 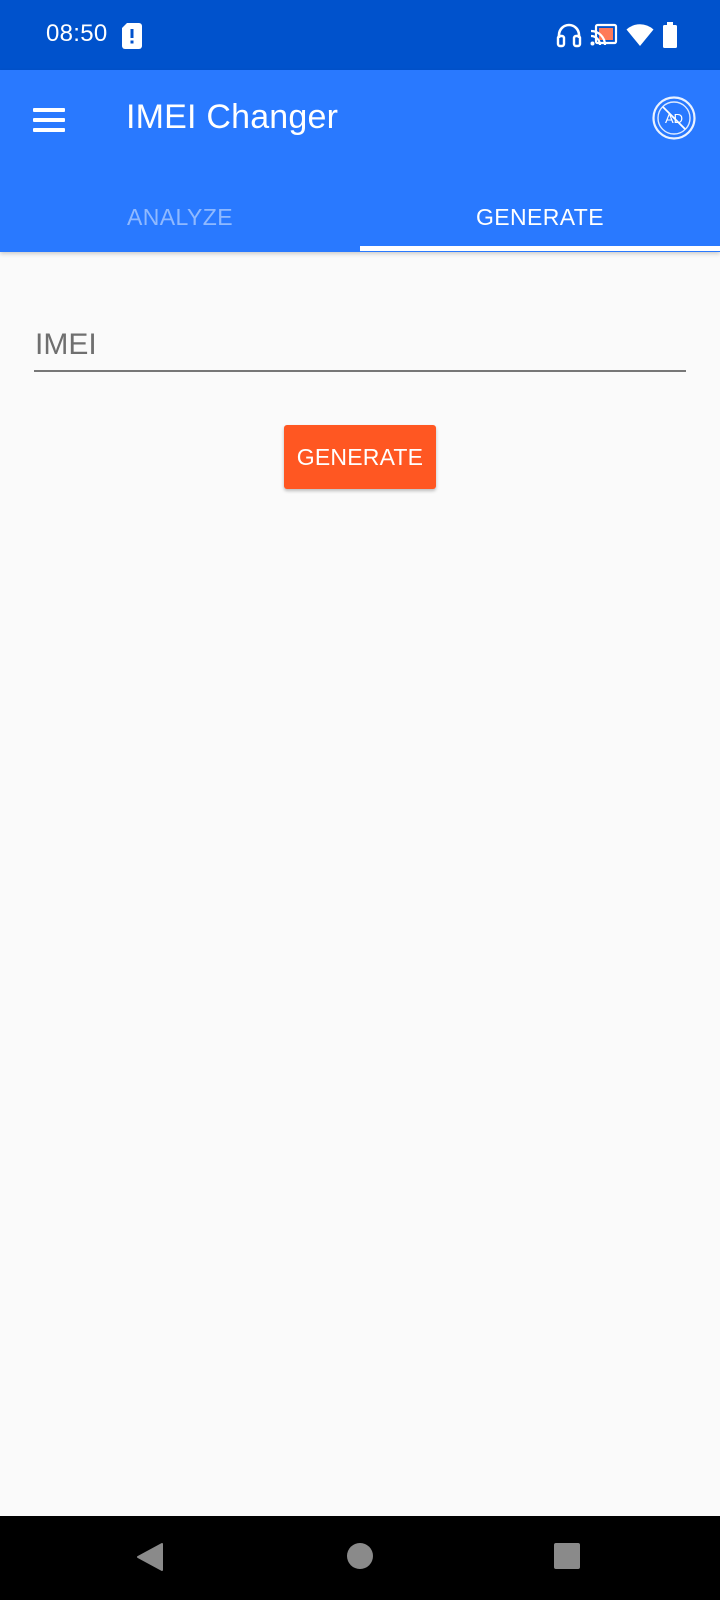 I want to click on status-bar: 08:50, so click(x=360, y=35).